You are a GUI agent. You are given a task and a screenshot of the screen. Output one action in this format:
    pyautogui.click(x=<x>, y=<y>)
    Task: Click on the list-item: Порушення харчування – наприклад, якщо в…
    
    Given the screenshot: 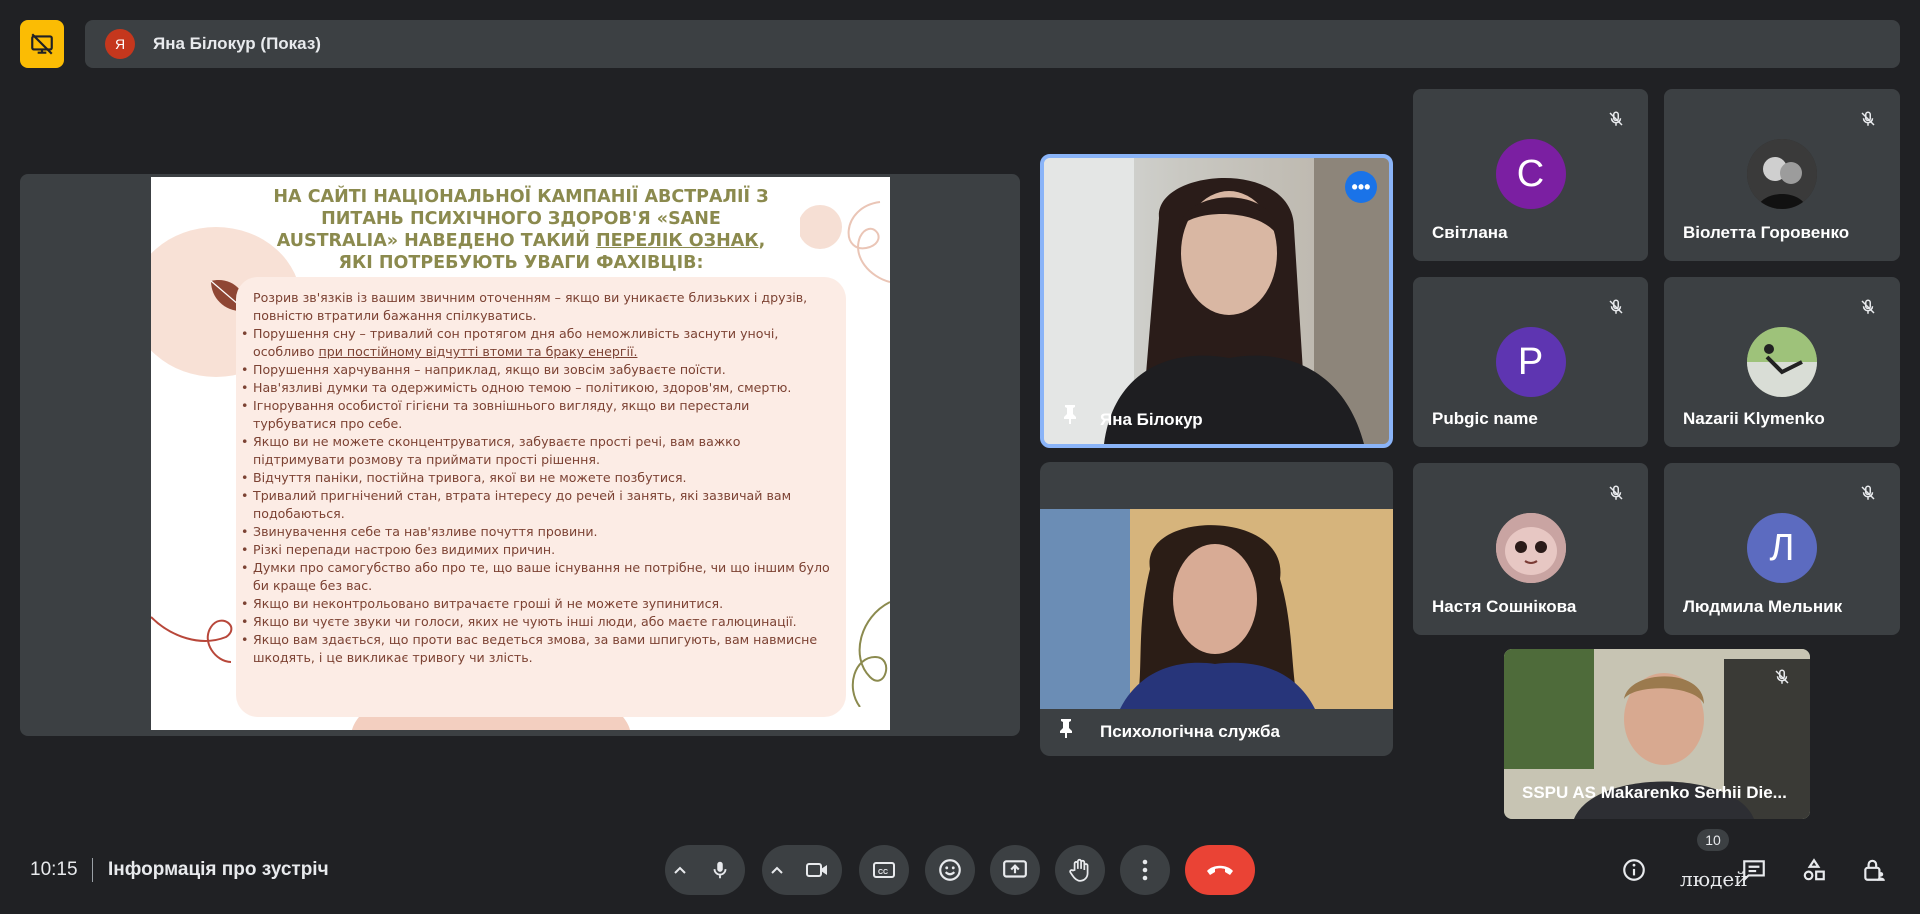 What is the action you would take?
    pyautogui.click(x=536, y=370)
    